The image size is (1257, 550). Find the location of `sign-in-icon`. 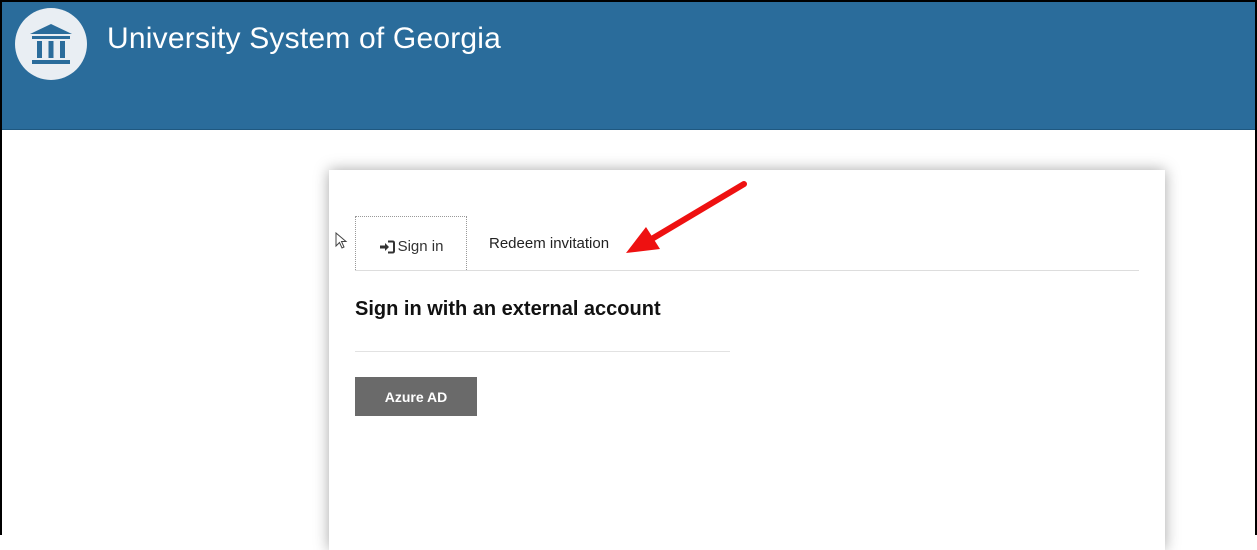

sign-in-icon is located at coordinates (387, 247).